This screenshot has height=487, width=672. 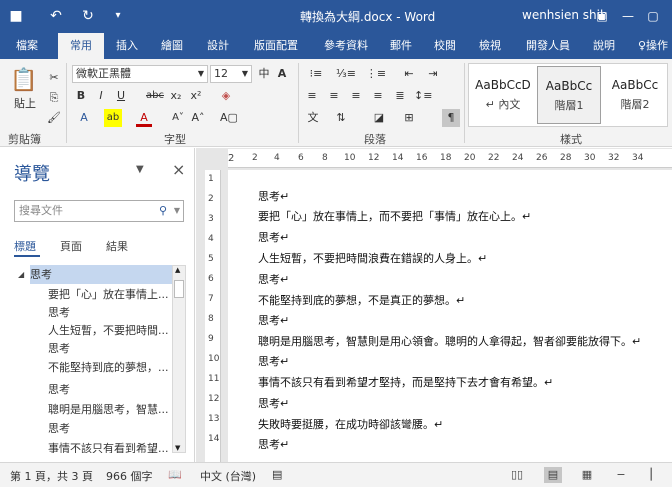 I want to click on zoom-out-icon: −, so click(x=621, y=475).